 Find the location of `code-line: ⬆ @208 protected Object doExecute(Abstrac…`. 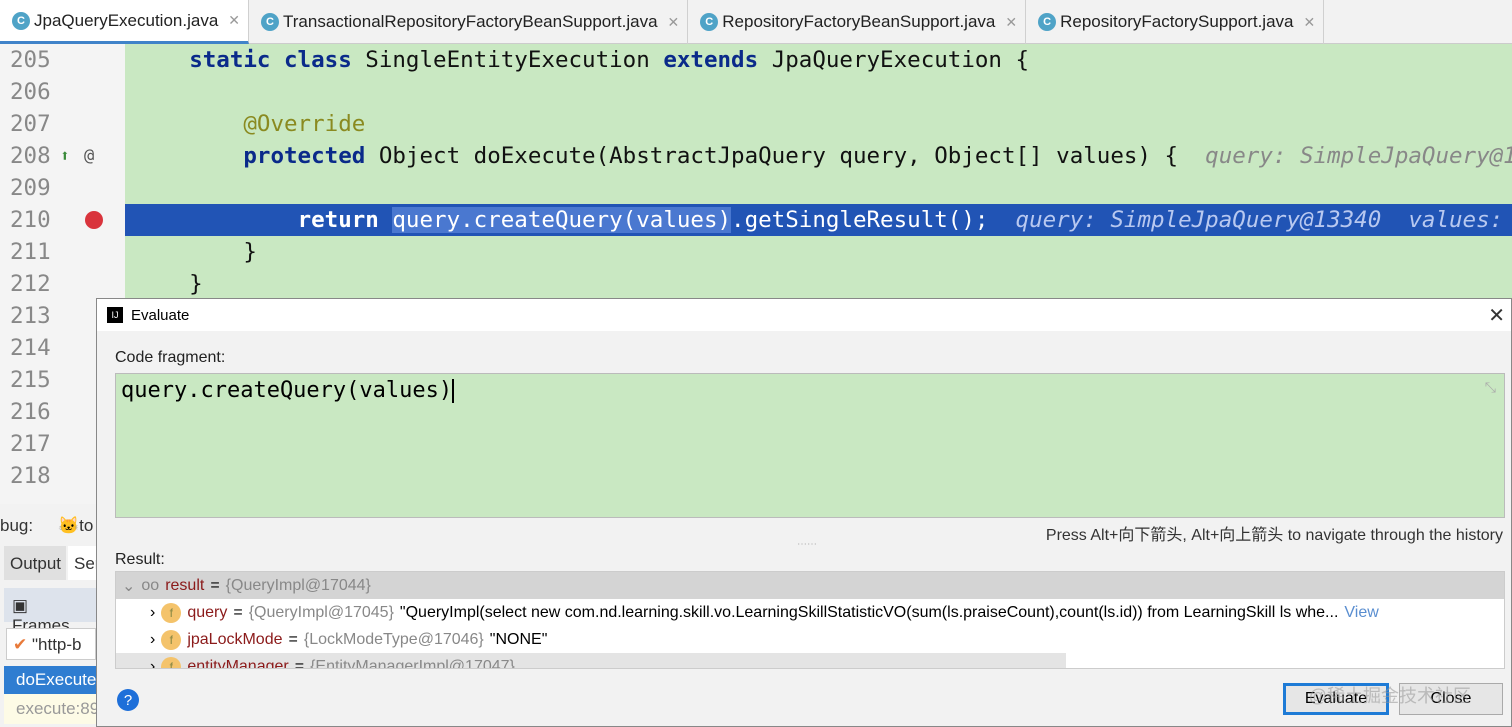

code-line: ⬆ @208 protected Object doExecute(Abstrac… is located at coordinates (756, 156).